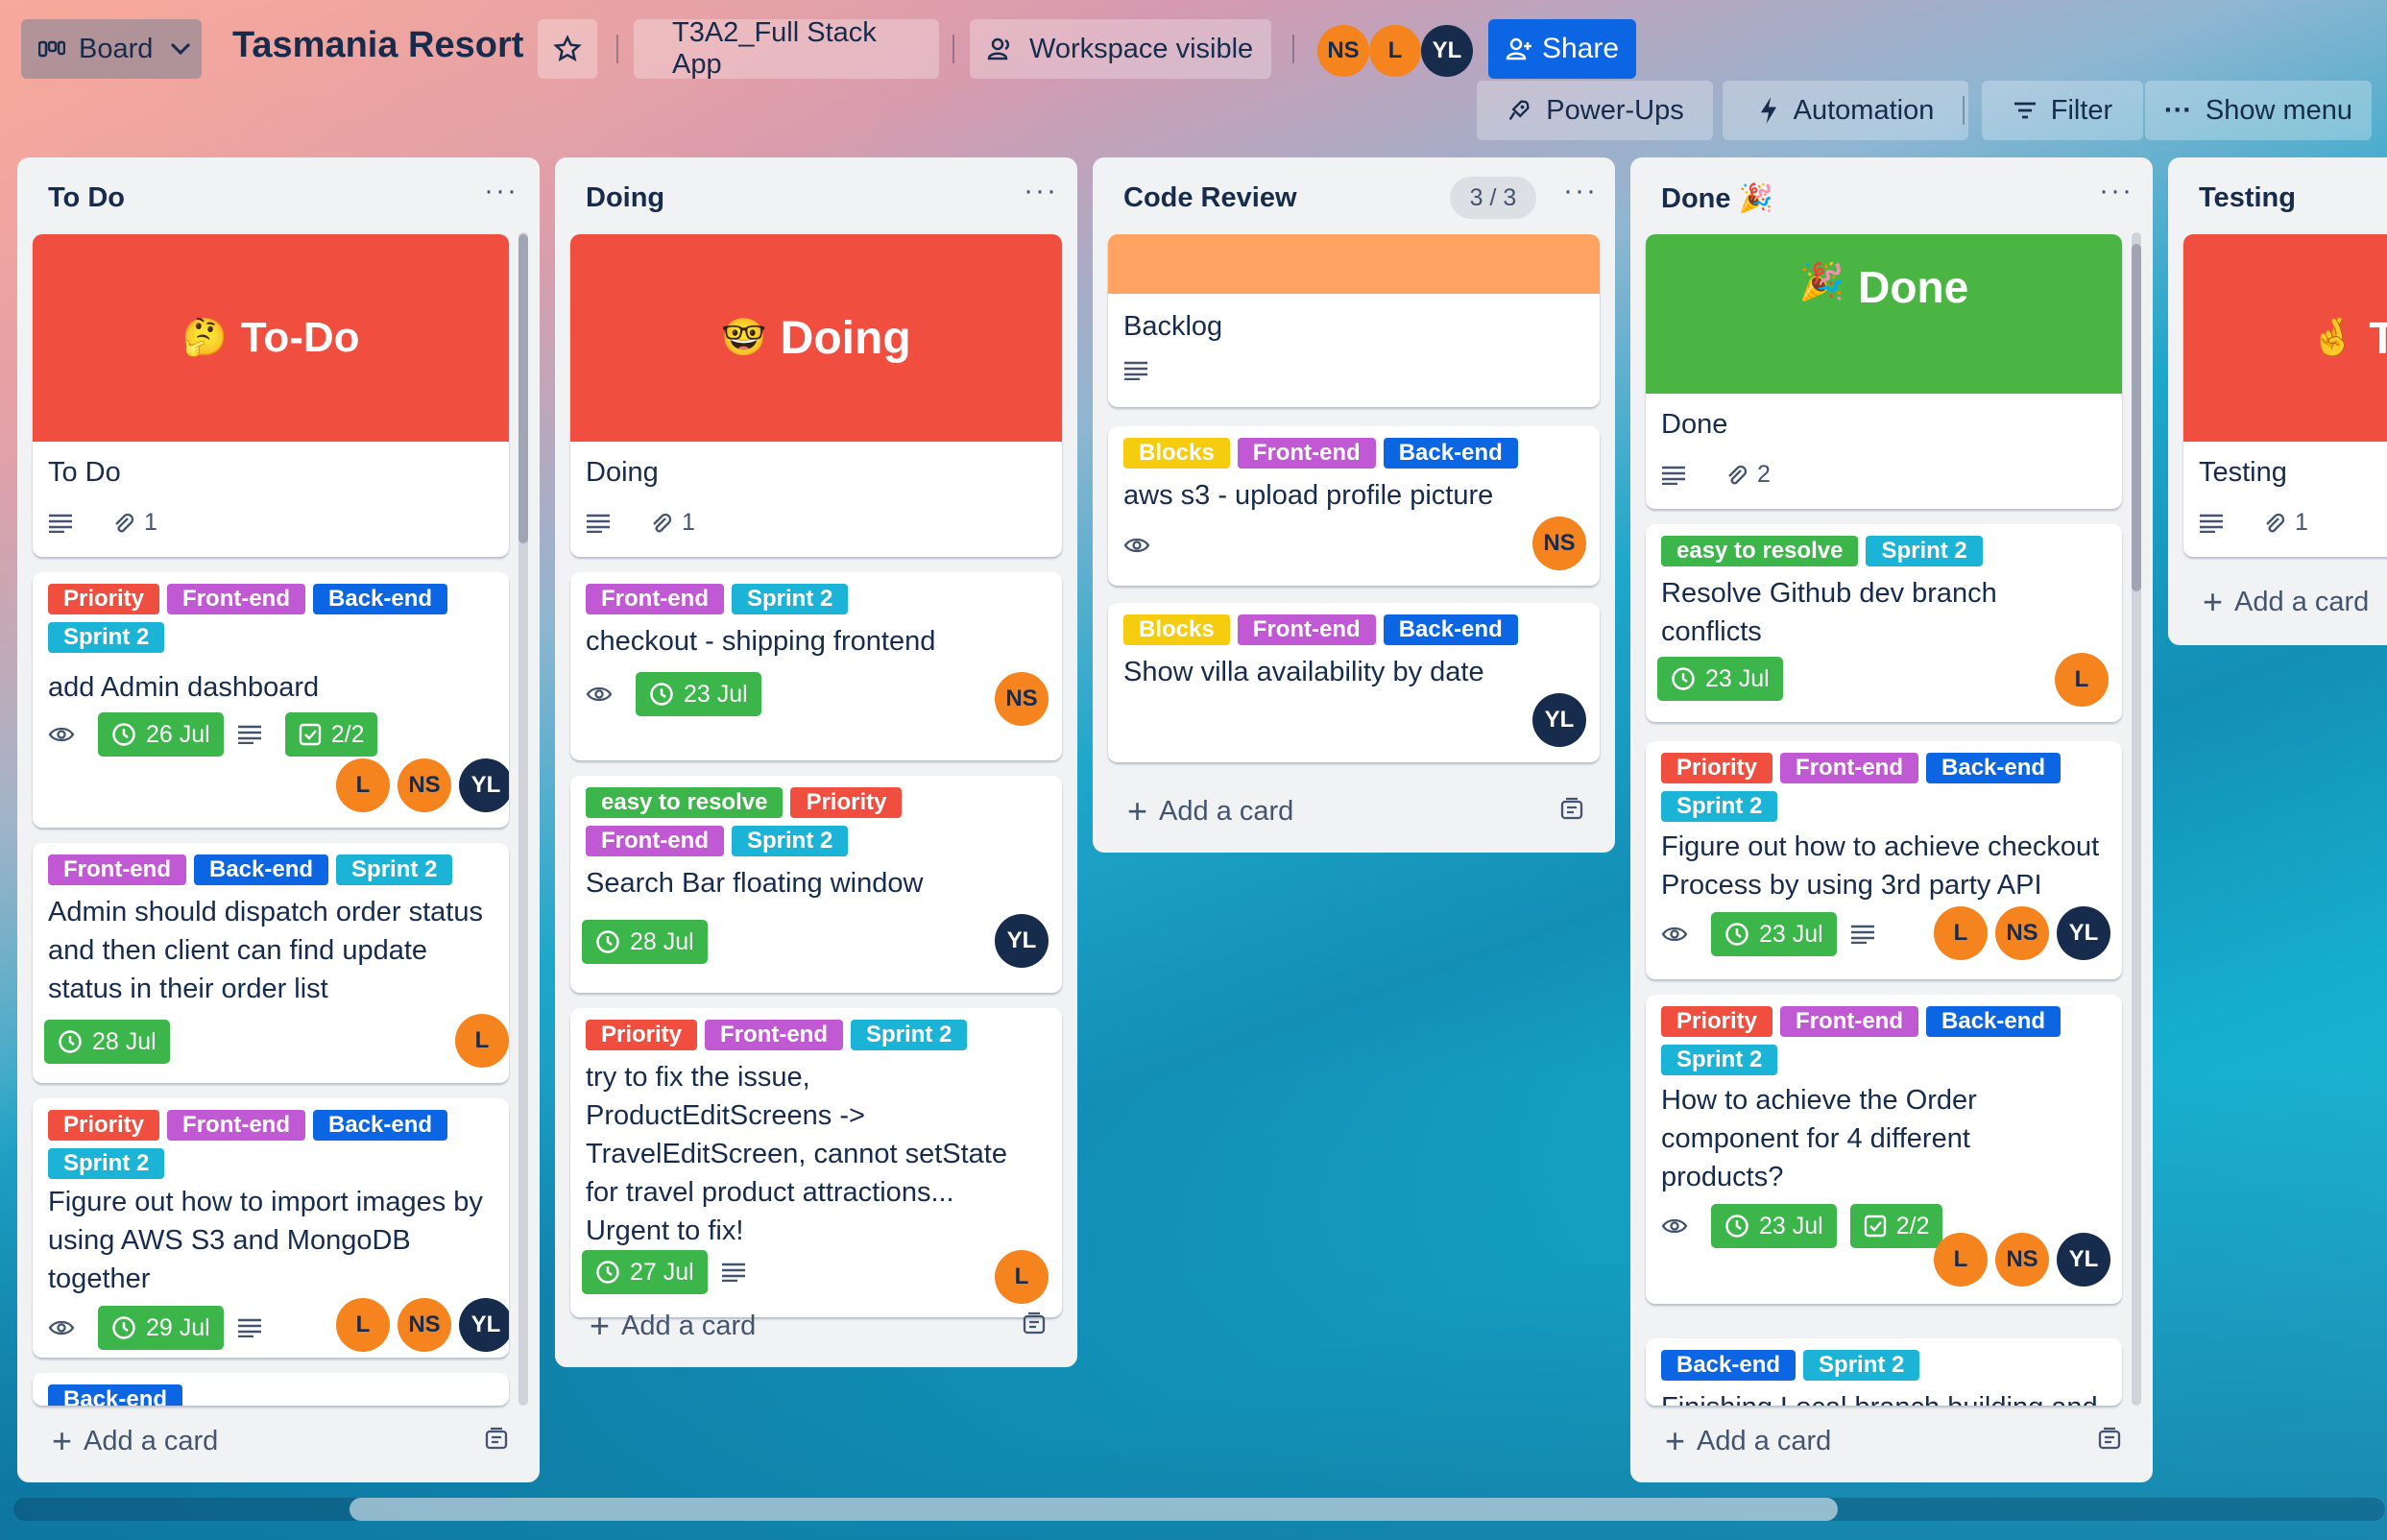 The height and width of the screenshot is (1540, 2387). I want to click on label-easy-to-resolve: easy to resolve, so click(685, 803).